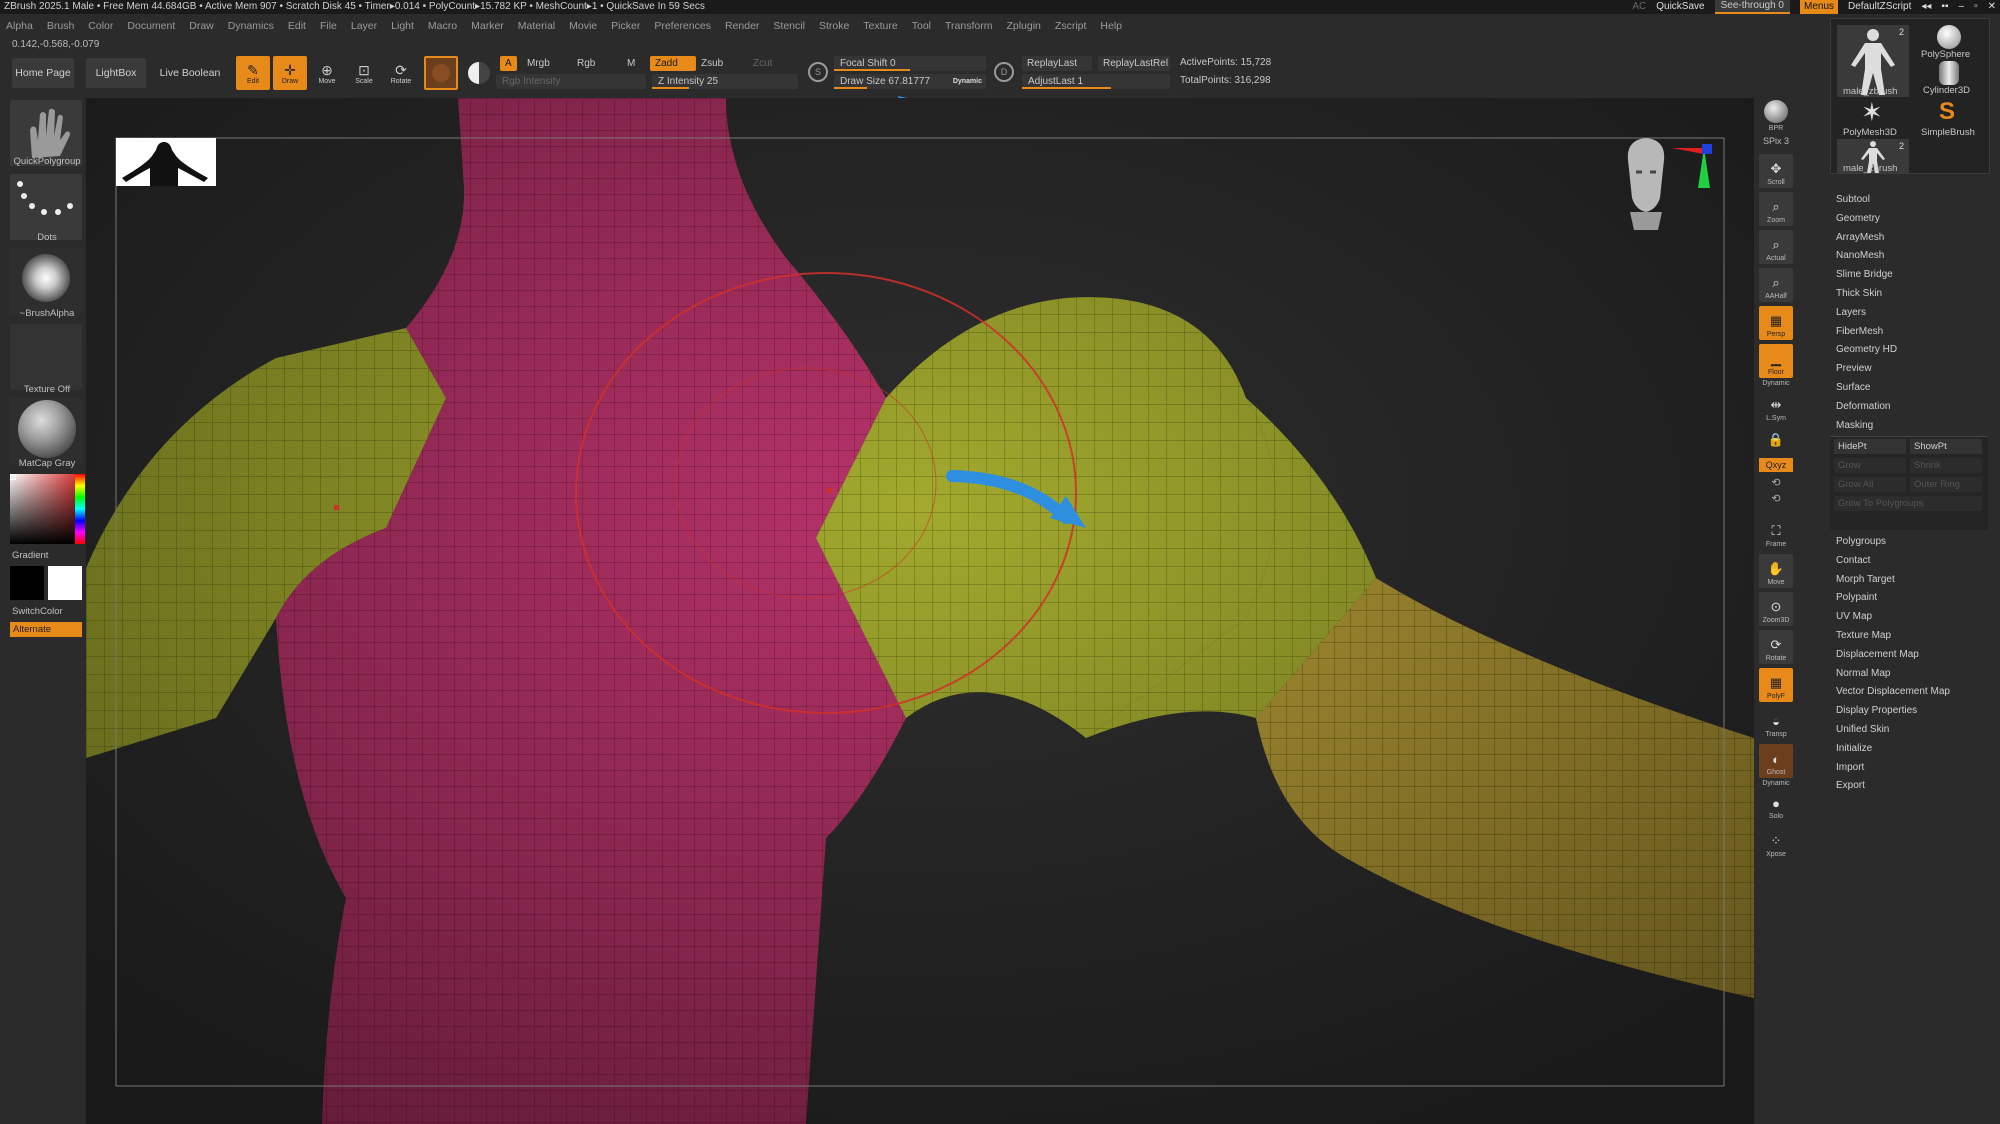 This screenshot has height=1124, width=2000. What do you see at coordinates (921, 26) in the screenshot?
I see `menu-tool: Tool` at bounding box center [921, 26].